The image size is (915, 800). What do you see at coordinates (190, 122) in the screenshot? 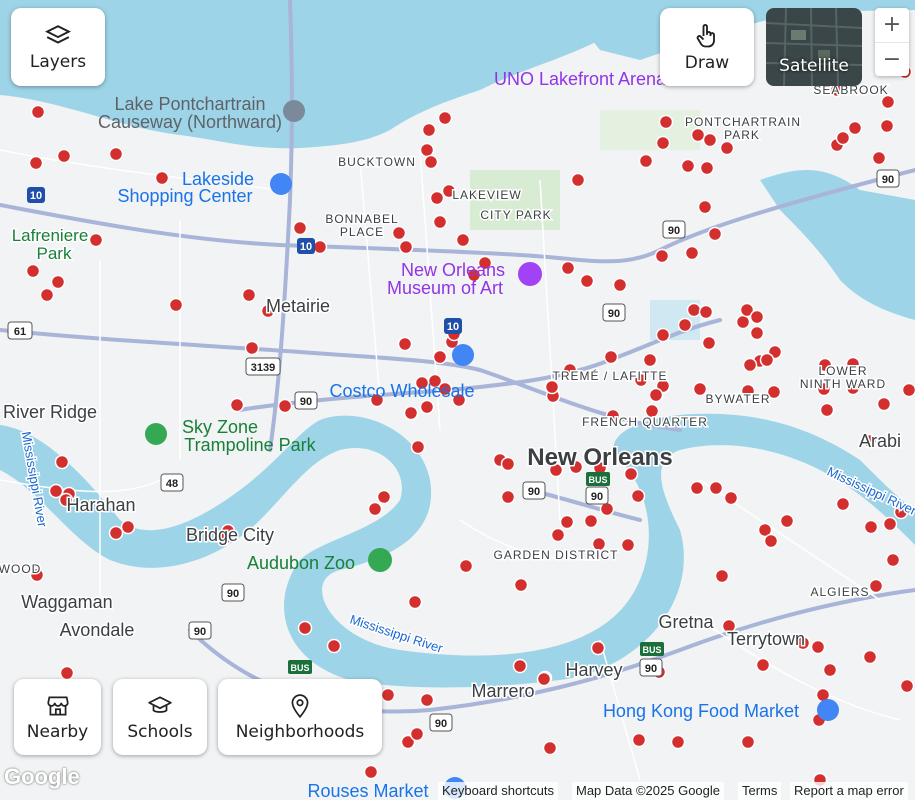
I see `causeway-label-2: Causeway (Northward)` at bounding box center [190, 122].